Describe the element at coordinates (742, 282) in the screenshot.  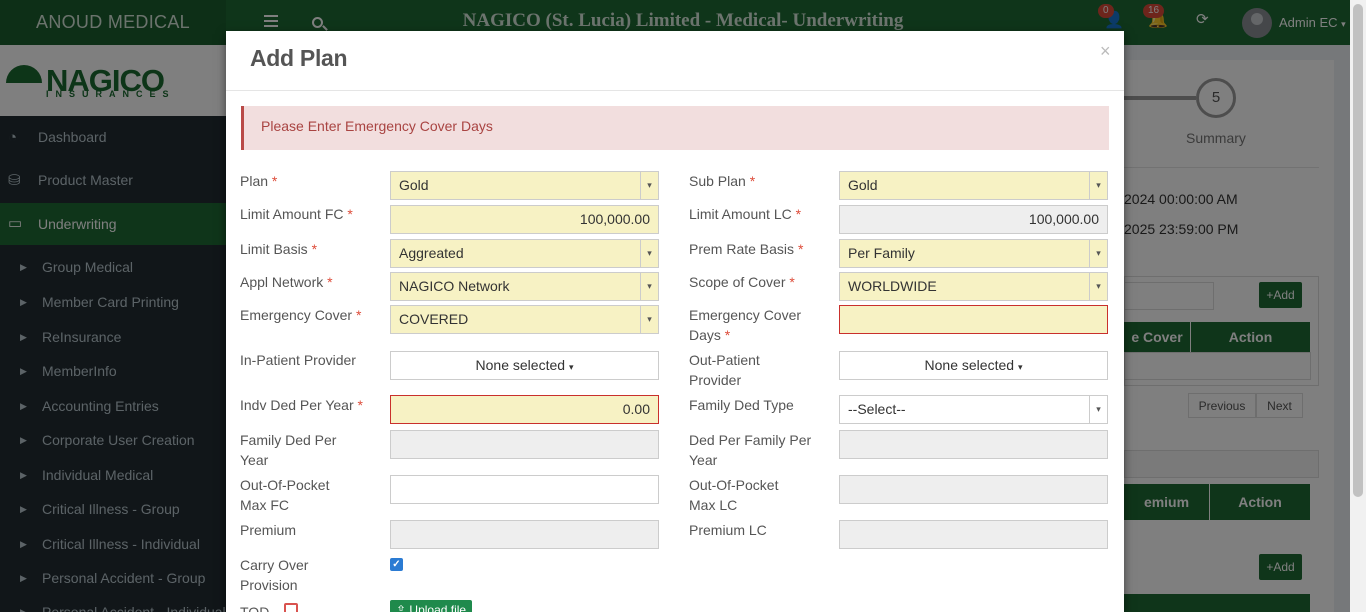
I see `scope-cover-label: Scope of Cover *` at that location.